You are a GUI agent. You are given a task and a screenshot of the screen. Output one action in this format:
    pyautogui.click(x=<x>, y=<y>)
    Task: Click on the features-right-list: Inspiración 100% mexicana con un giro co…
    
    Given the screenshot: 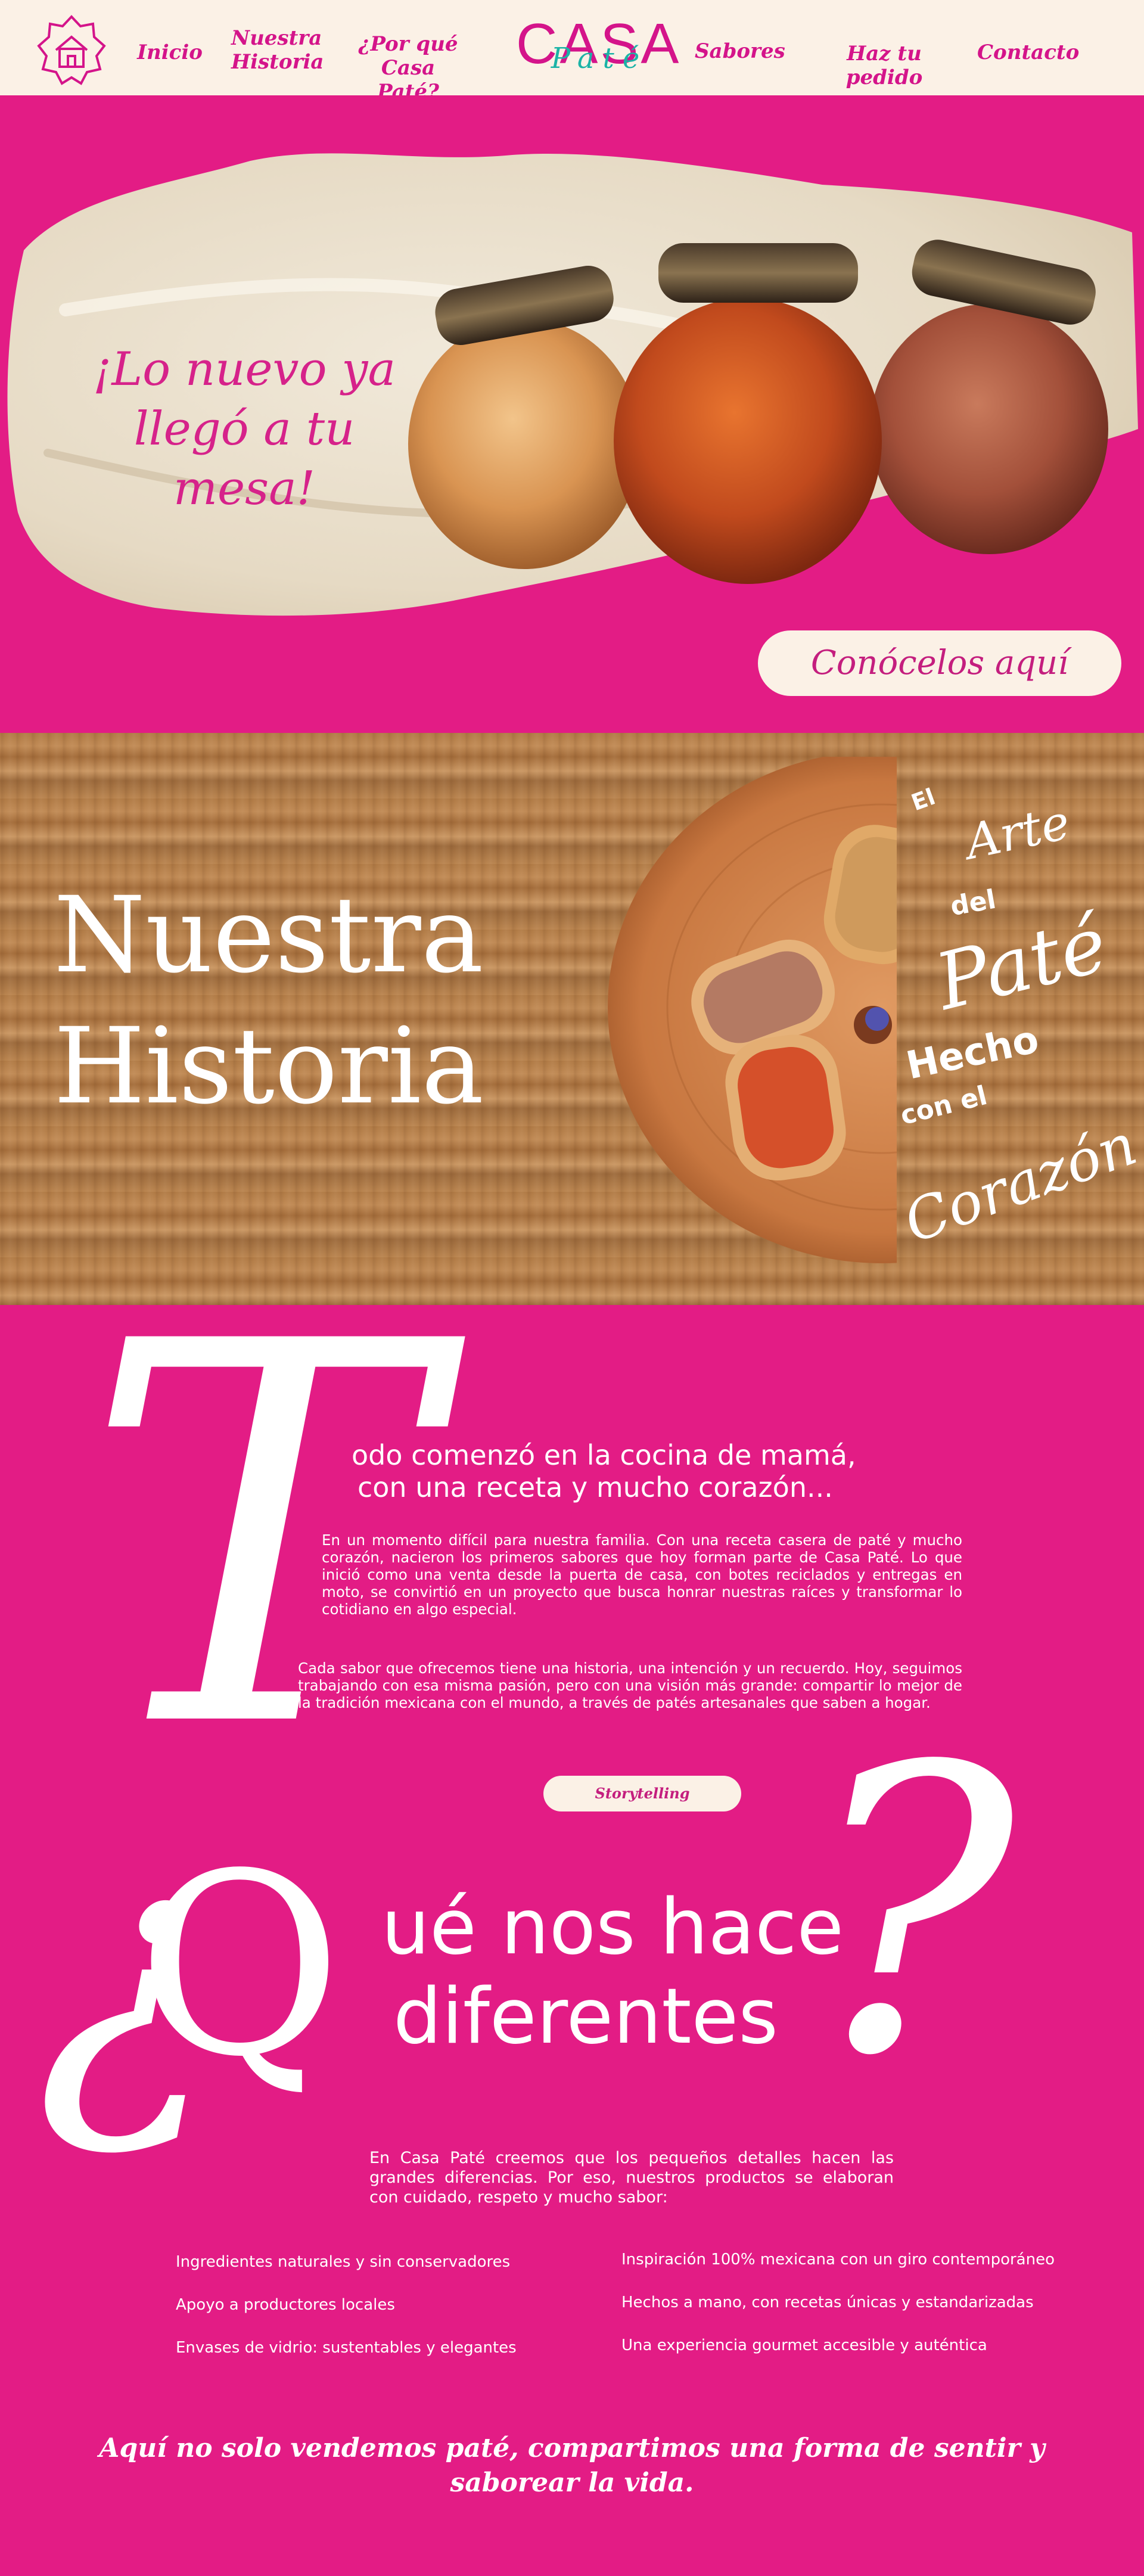 What is the action you would take?
    pyautogui.click(x=871, y=2314)
    